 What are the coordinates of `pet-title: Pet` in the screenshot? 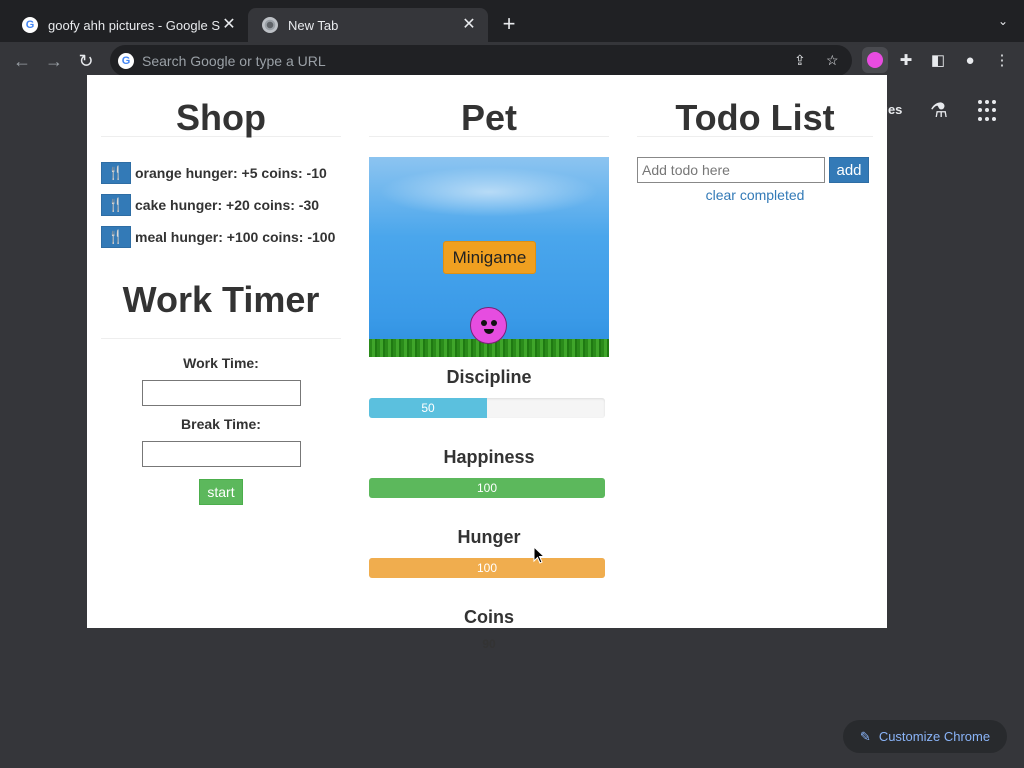 It's located at (489, 106).